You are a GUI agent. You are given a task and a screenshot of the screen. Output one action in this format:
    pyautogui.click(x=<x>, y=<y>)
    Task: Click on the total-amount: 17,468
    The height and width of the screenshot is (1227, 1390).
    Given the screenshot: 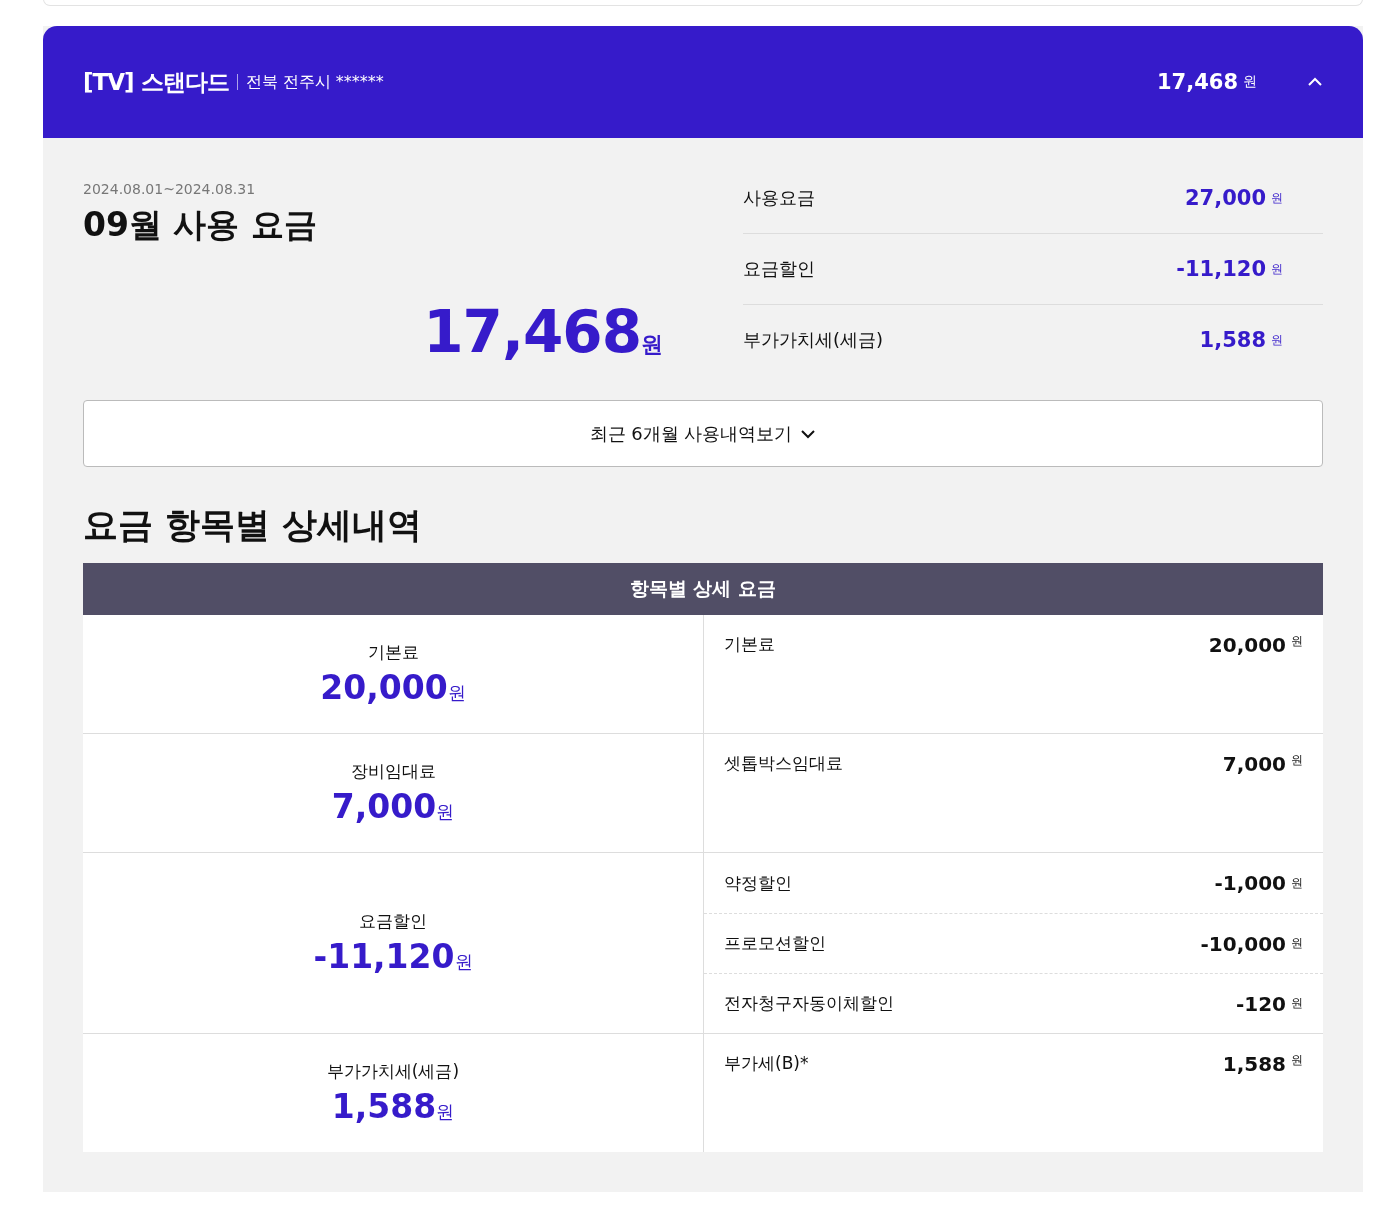 What is the action you would take?
    pyautogui.click(x=532, y=332)
    